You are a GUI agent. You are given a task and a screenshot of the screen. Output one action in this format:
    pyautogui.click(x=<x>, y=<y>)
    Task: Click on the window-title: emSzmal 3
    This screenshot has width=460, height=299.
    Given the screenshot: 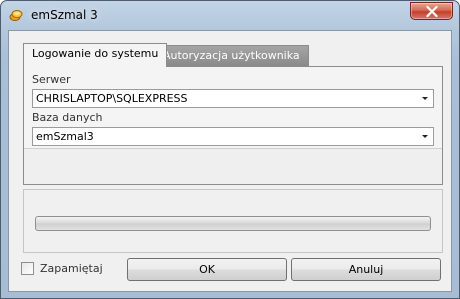 What is the action you would take?
    pyautogui.click(x=64, y=15)
    